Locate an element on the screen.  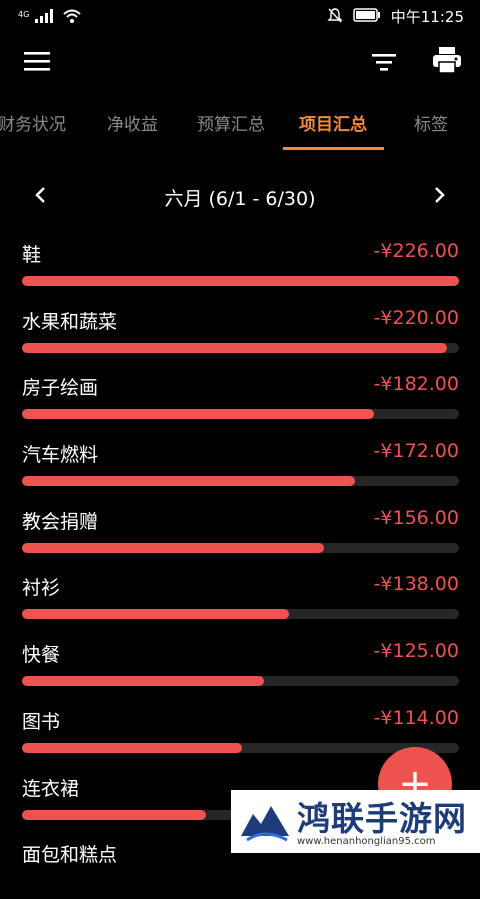
list-item: 教会捐赠 -¥156.00 is located at coordinates (240, 532).